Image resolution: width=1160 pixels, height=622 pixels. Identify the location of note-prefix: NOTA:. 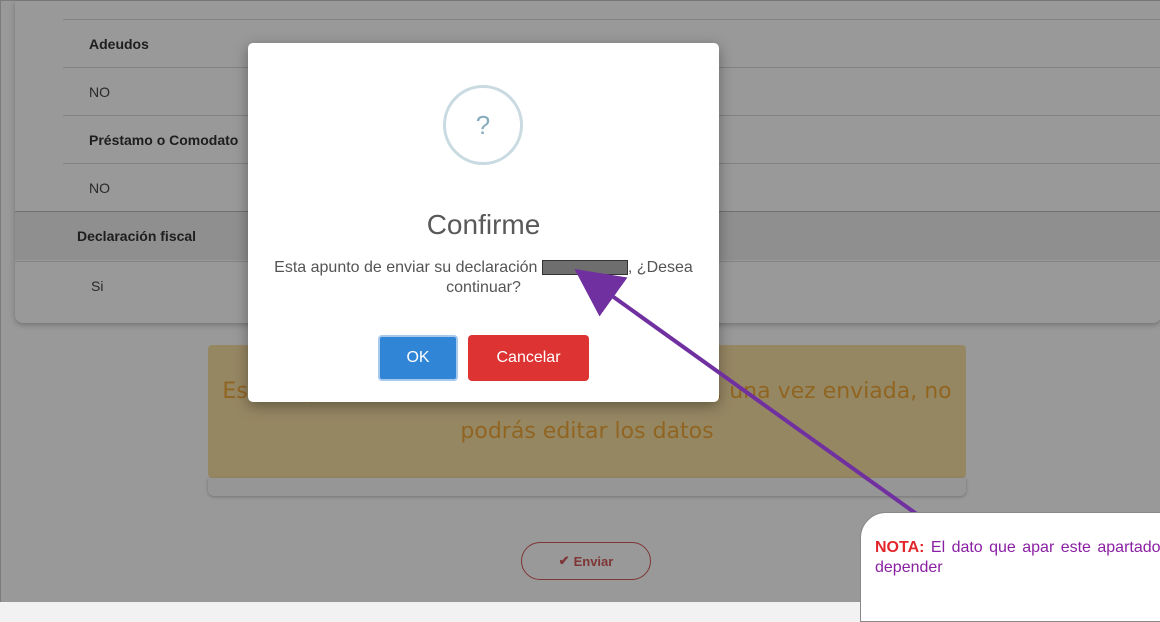
(900, 547).